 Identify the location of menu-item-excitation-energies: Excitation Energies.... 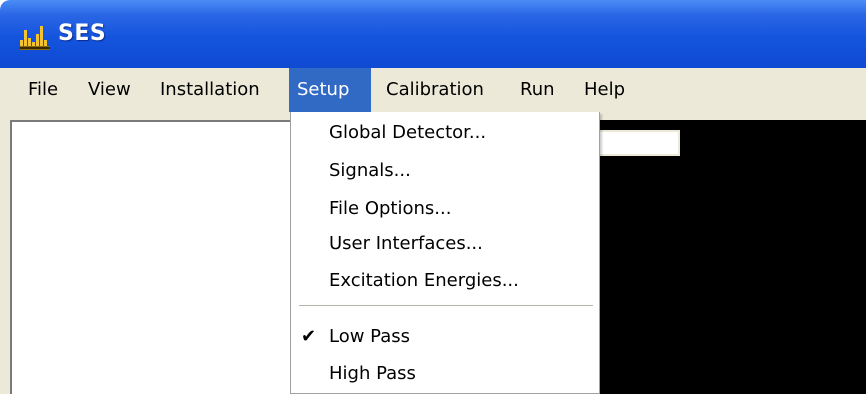
(424, 280).